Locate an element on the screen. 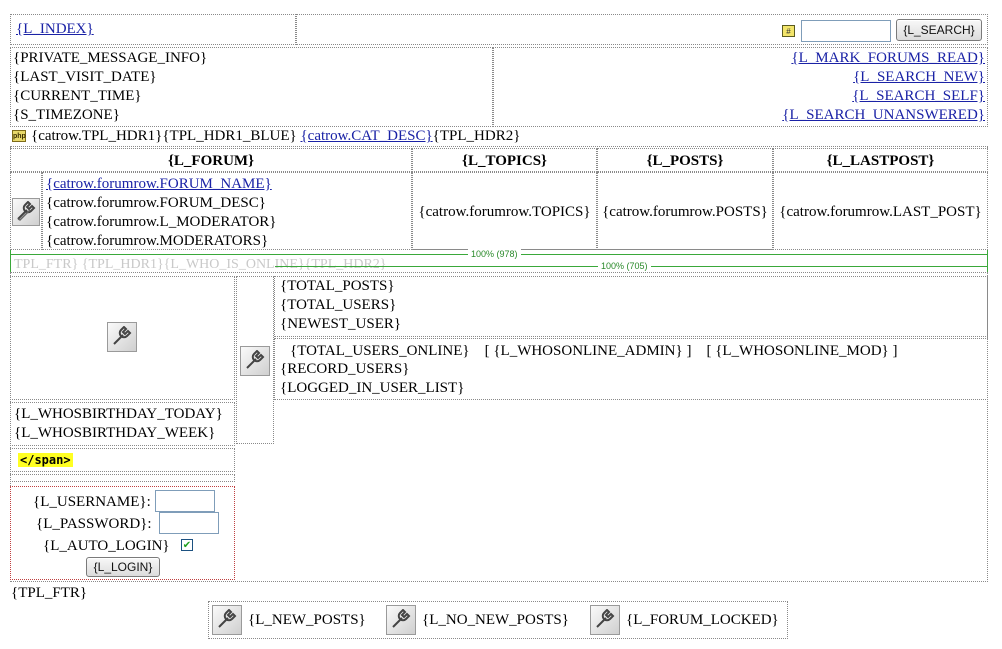 This screenshot has width=1002, height=649. total-posts: {TOTAL_POSTS} is located at coordinates (337, 286).